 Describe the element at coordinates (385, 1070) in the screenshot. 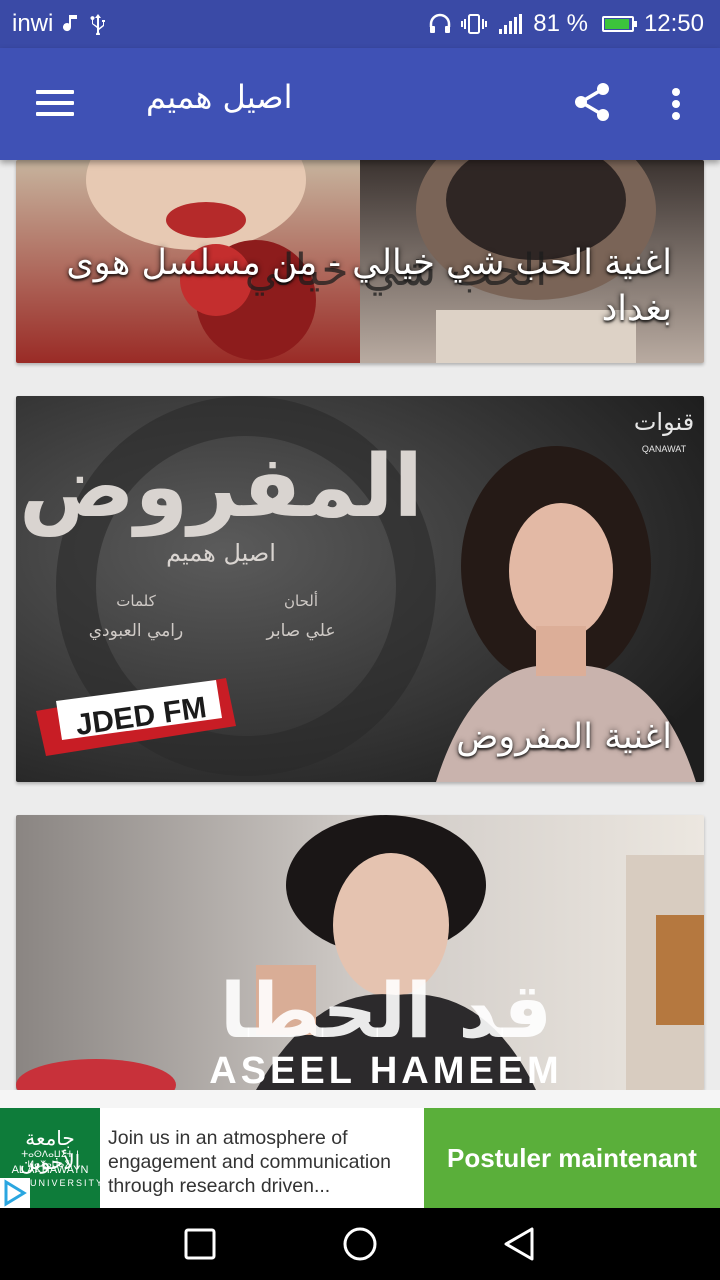

I see `thumbnail-artist-text: ASEEL HAMEEM` at that location.